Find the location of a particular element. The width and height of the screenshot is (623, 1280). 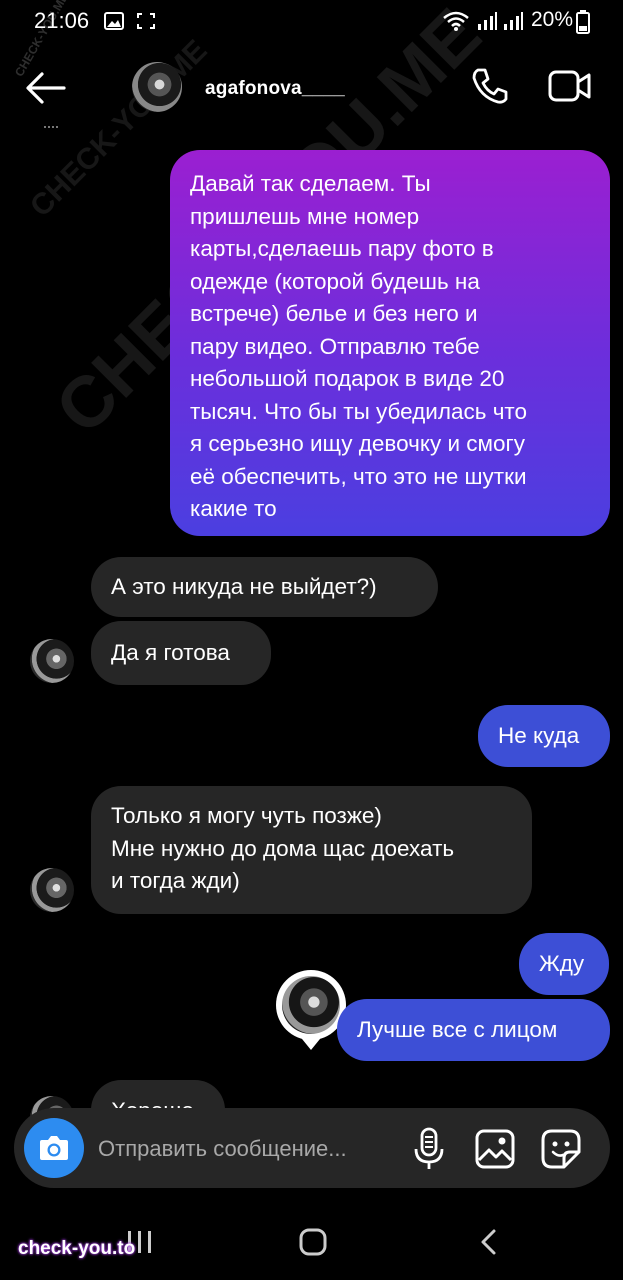

message-bubble-sent: Жду is located at coordinates (564, 964).